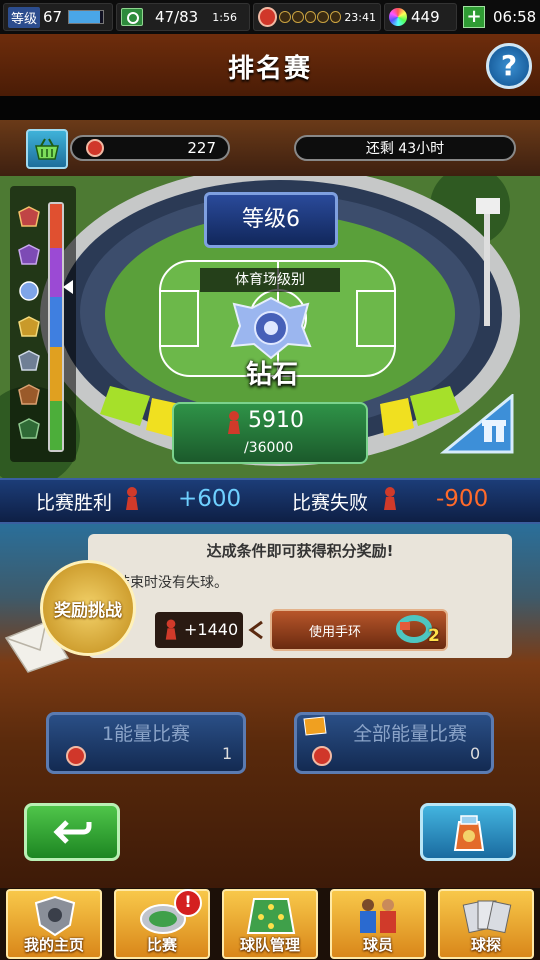  What do you see at coordinates (414, 629) in the screenshot?
I see `wristband-icon` at bounding box center [414, 629].